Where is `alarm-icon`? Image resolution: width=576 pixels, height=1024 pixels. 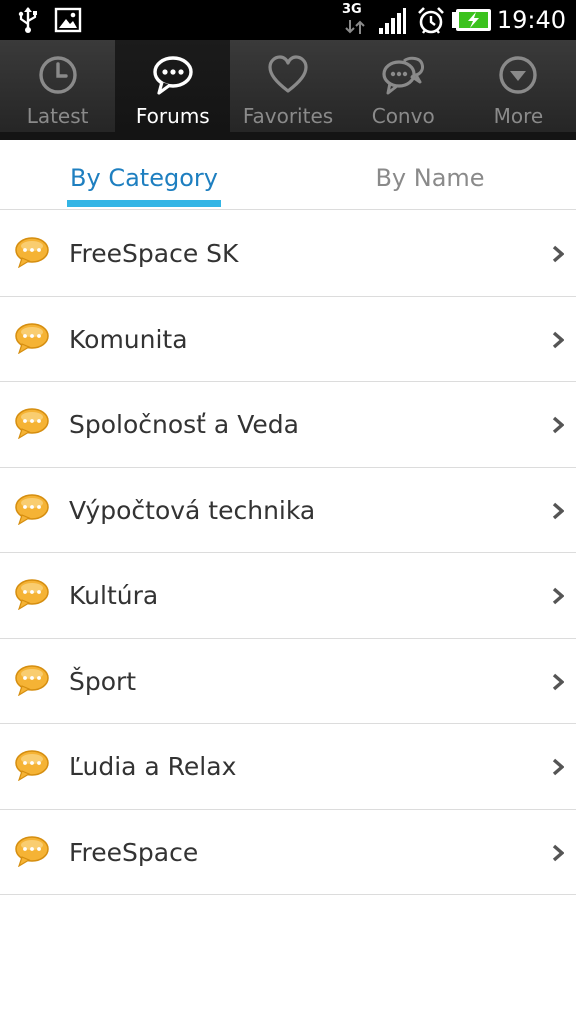 alarm-icon is located at coordinates (431, 20).